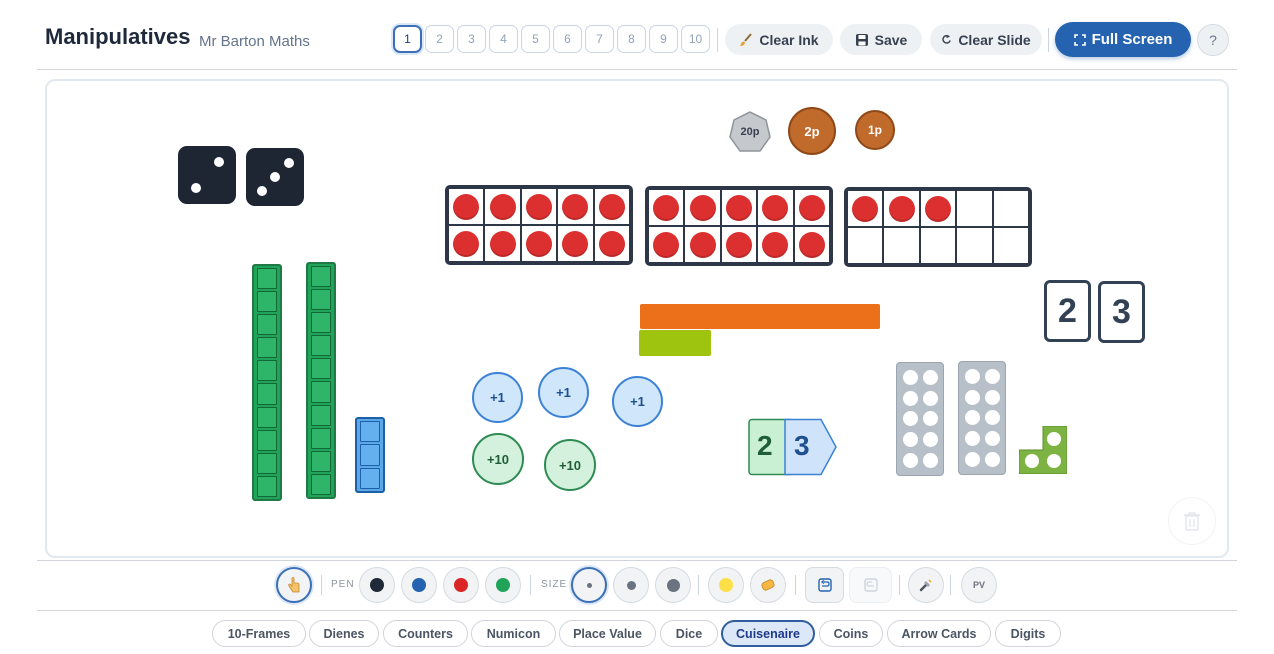 This screenshot has height=654, width=1274. Describe the element at coordinates (259, 633) in the screenshot. I see `tab-10-frames: 10-Frames` at that location.